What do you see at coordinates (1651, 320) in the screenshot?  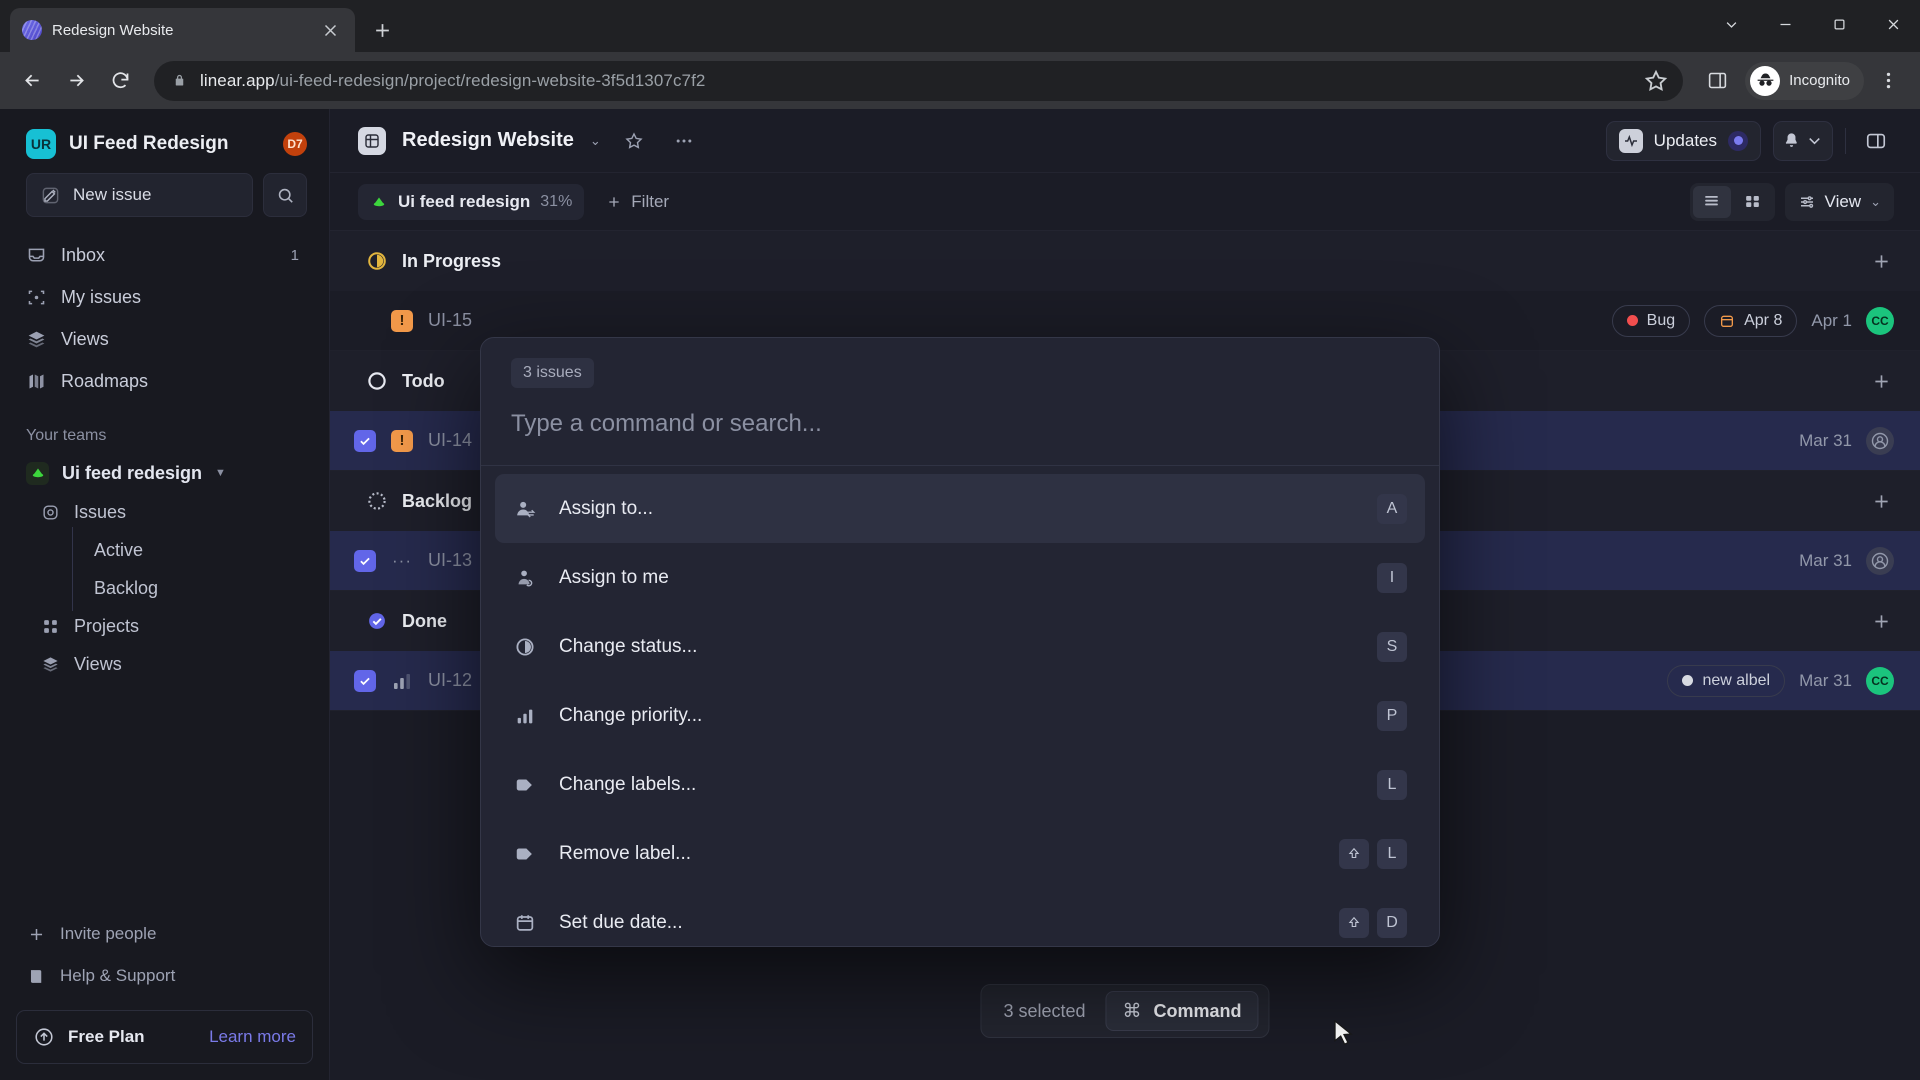 I see `issue-label-badge: Bug` at bounding box center [1651, 320].